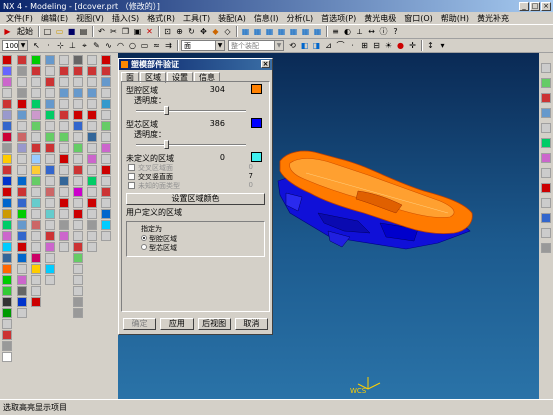  What do you see at coordinates (106, 71) in the screenshot?
I see `gateway-icon` at bounding box center [106, 71].